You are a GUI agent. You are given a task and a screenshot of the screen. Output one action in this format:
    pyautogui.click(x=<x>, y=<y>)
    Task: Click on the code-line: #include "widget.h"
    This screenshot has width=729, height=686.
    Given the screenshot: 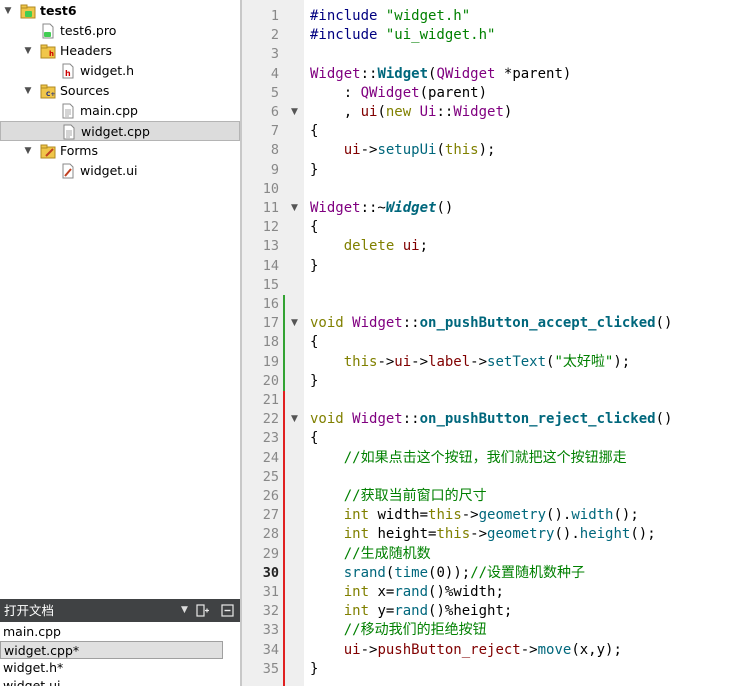 What is the action you would take?
    pyautogui.click(x=390, y=16)
    